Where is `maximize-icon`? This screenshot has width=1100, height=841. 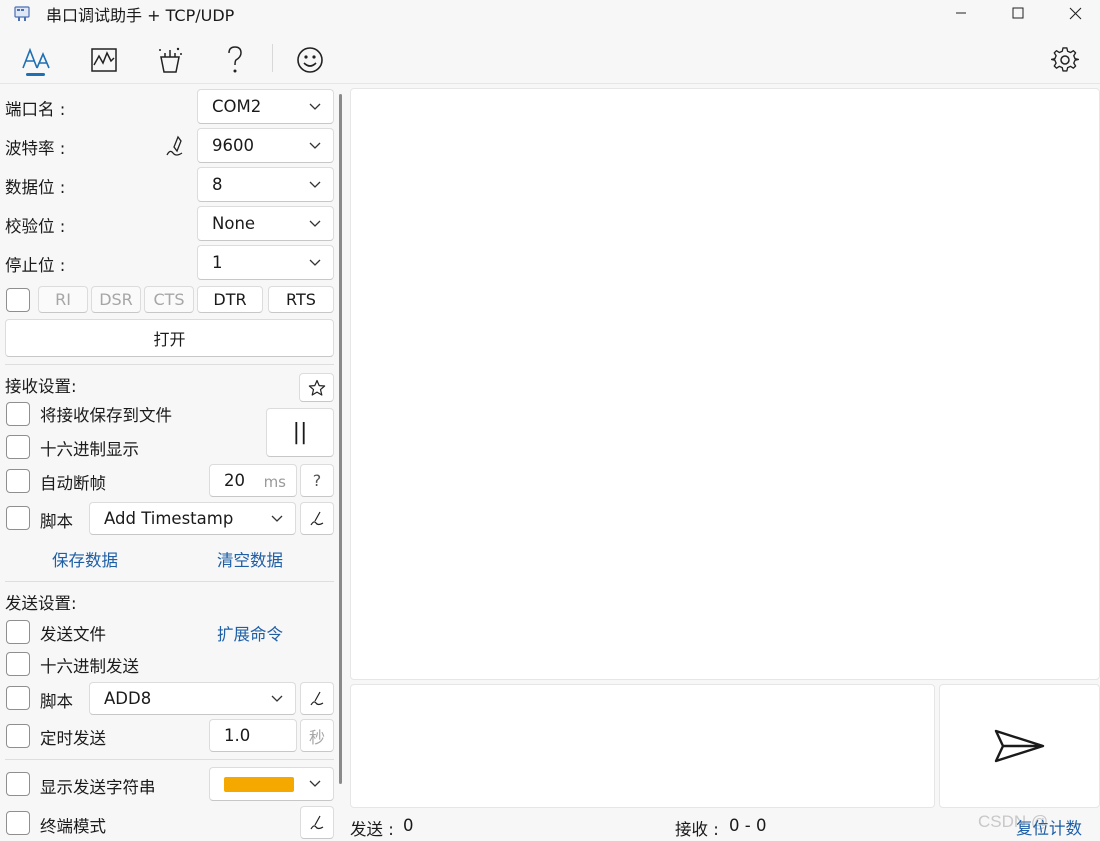 maximize-icon is located at coordinates (1018, 13).